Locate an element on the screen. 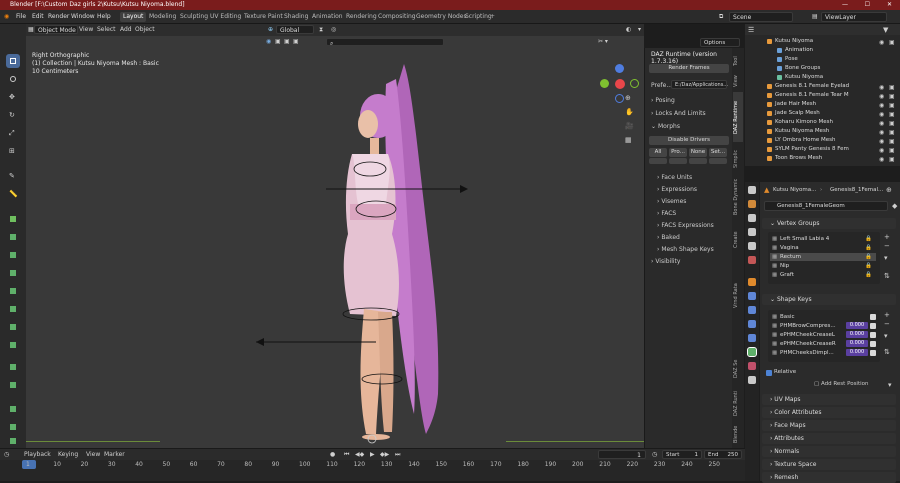  play-icon: ▶ is located at coordinates (372, 455).